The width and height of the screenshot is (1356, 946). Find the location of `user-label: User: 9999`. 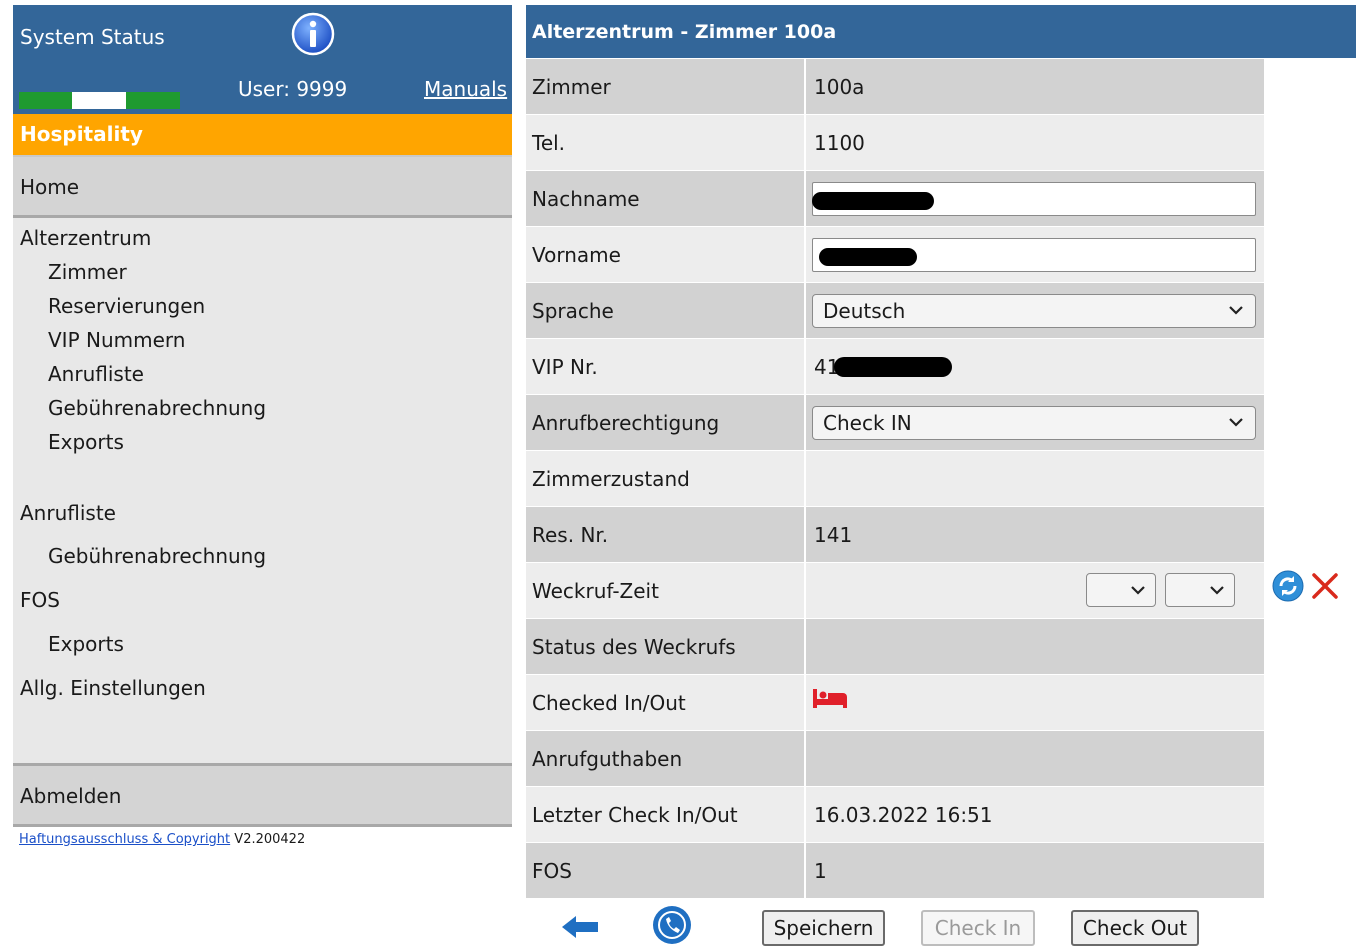

user-label: User: 9999 is located at coordinates (293, 89).